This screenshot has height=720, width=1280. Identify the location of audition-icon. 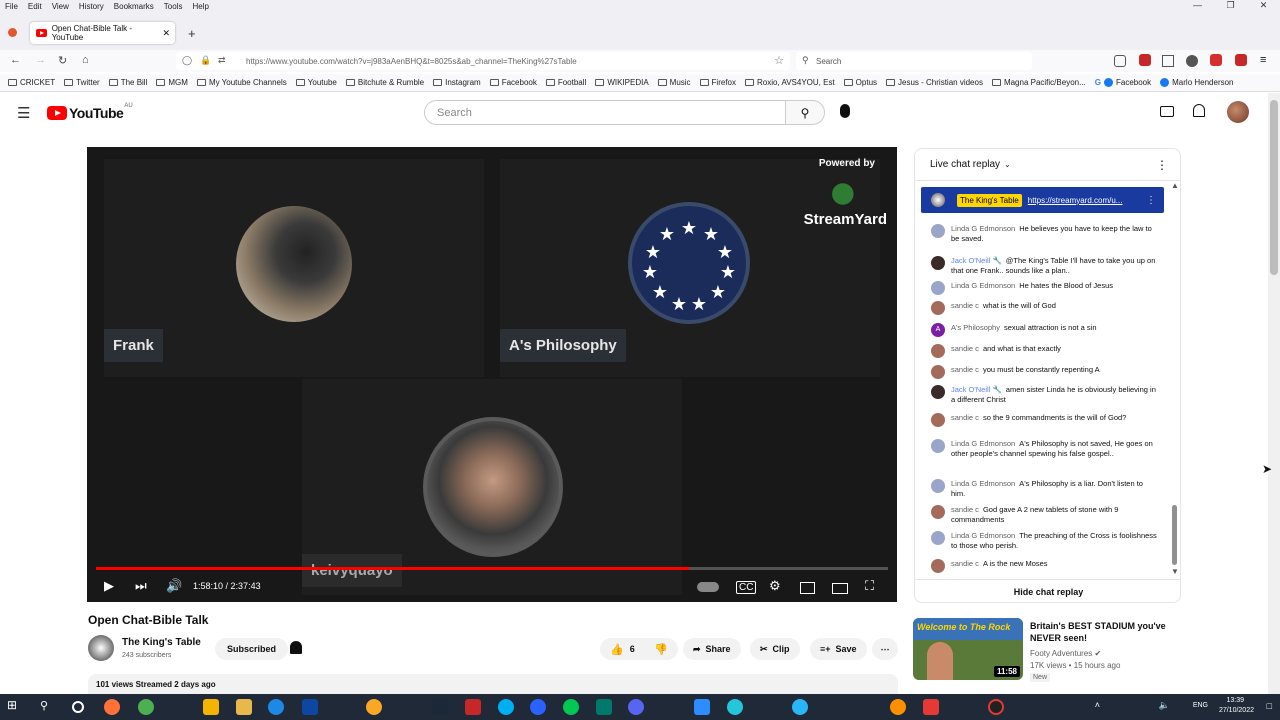
(604, 707).